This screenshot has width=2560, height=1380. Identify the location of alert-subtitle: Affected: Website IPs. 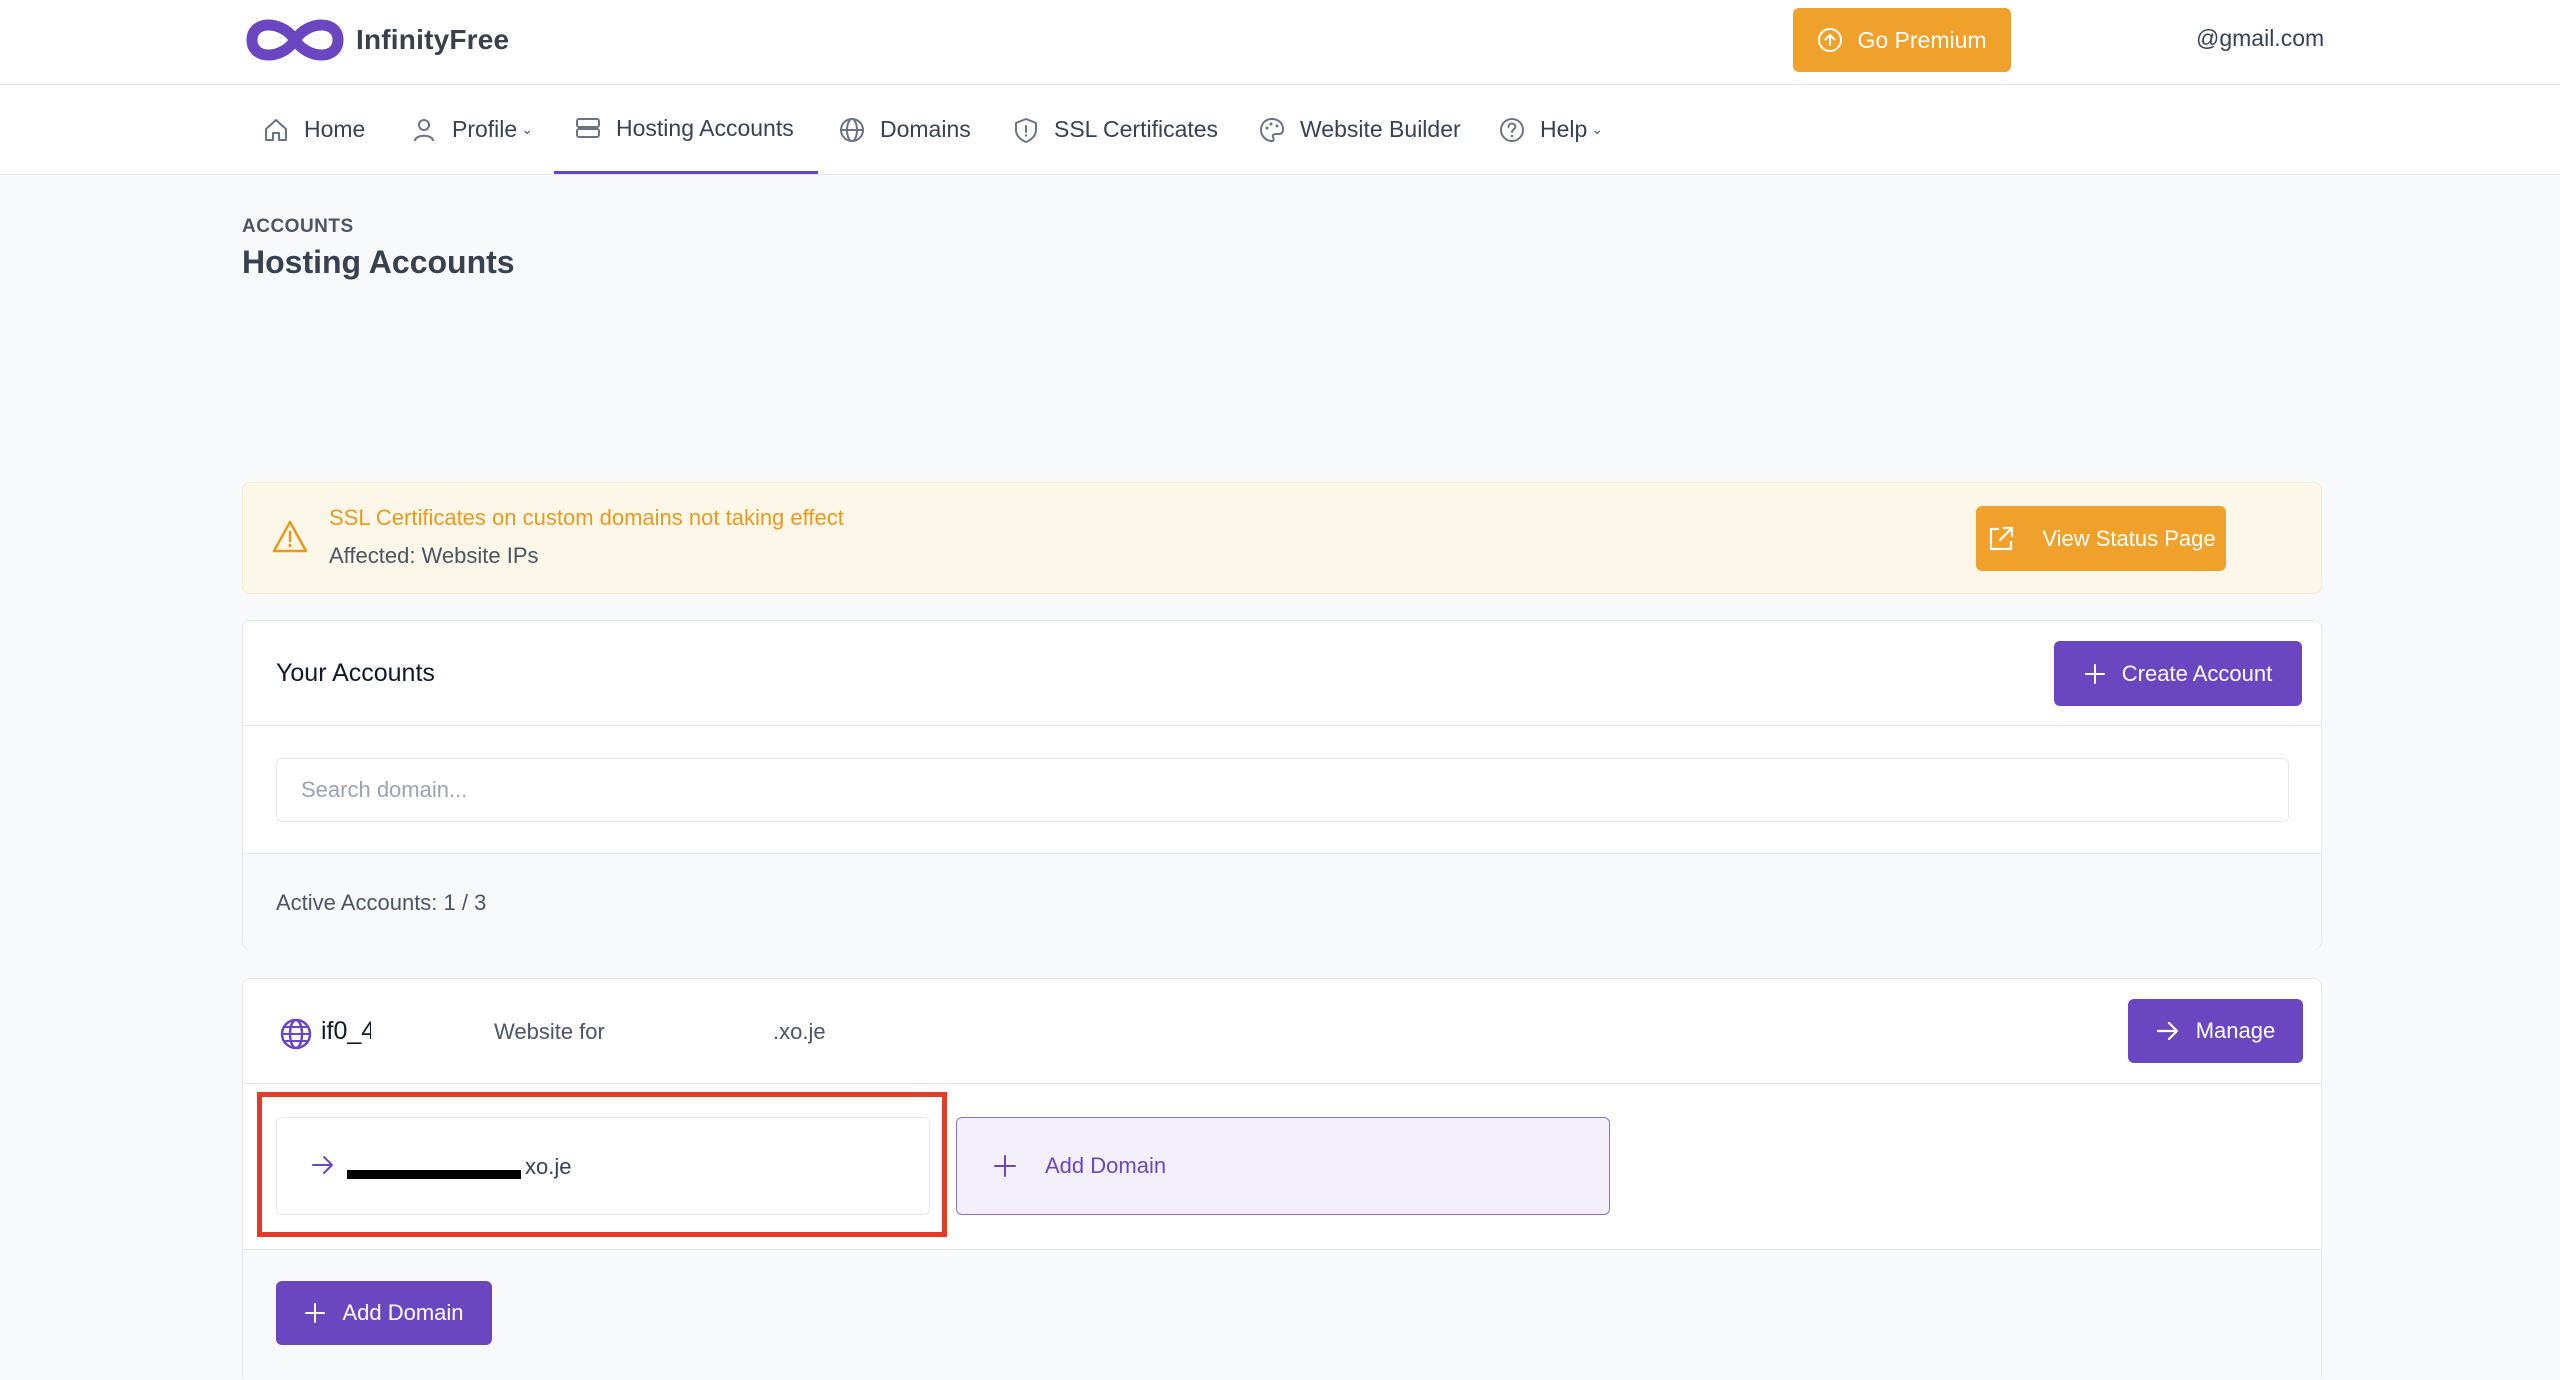
(434, 555).